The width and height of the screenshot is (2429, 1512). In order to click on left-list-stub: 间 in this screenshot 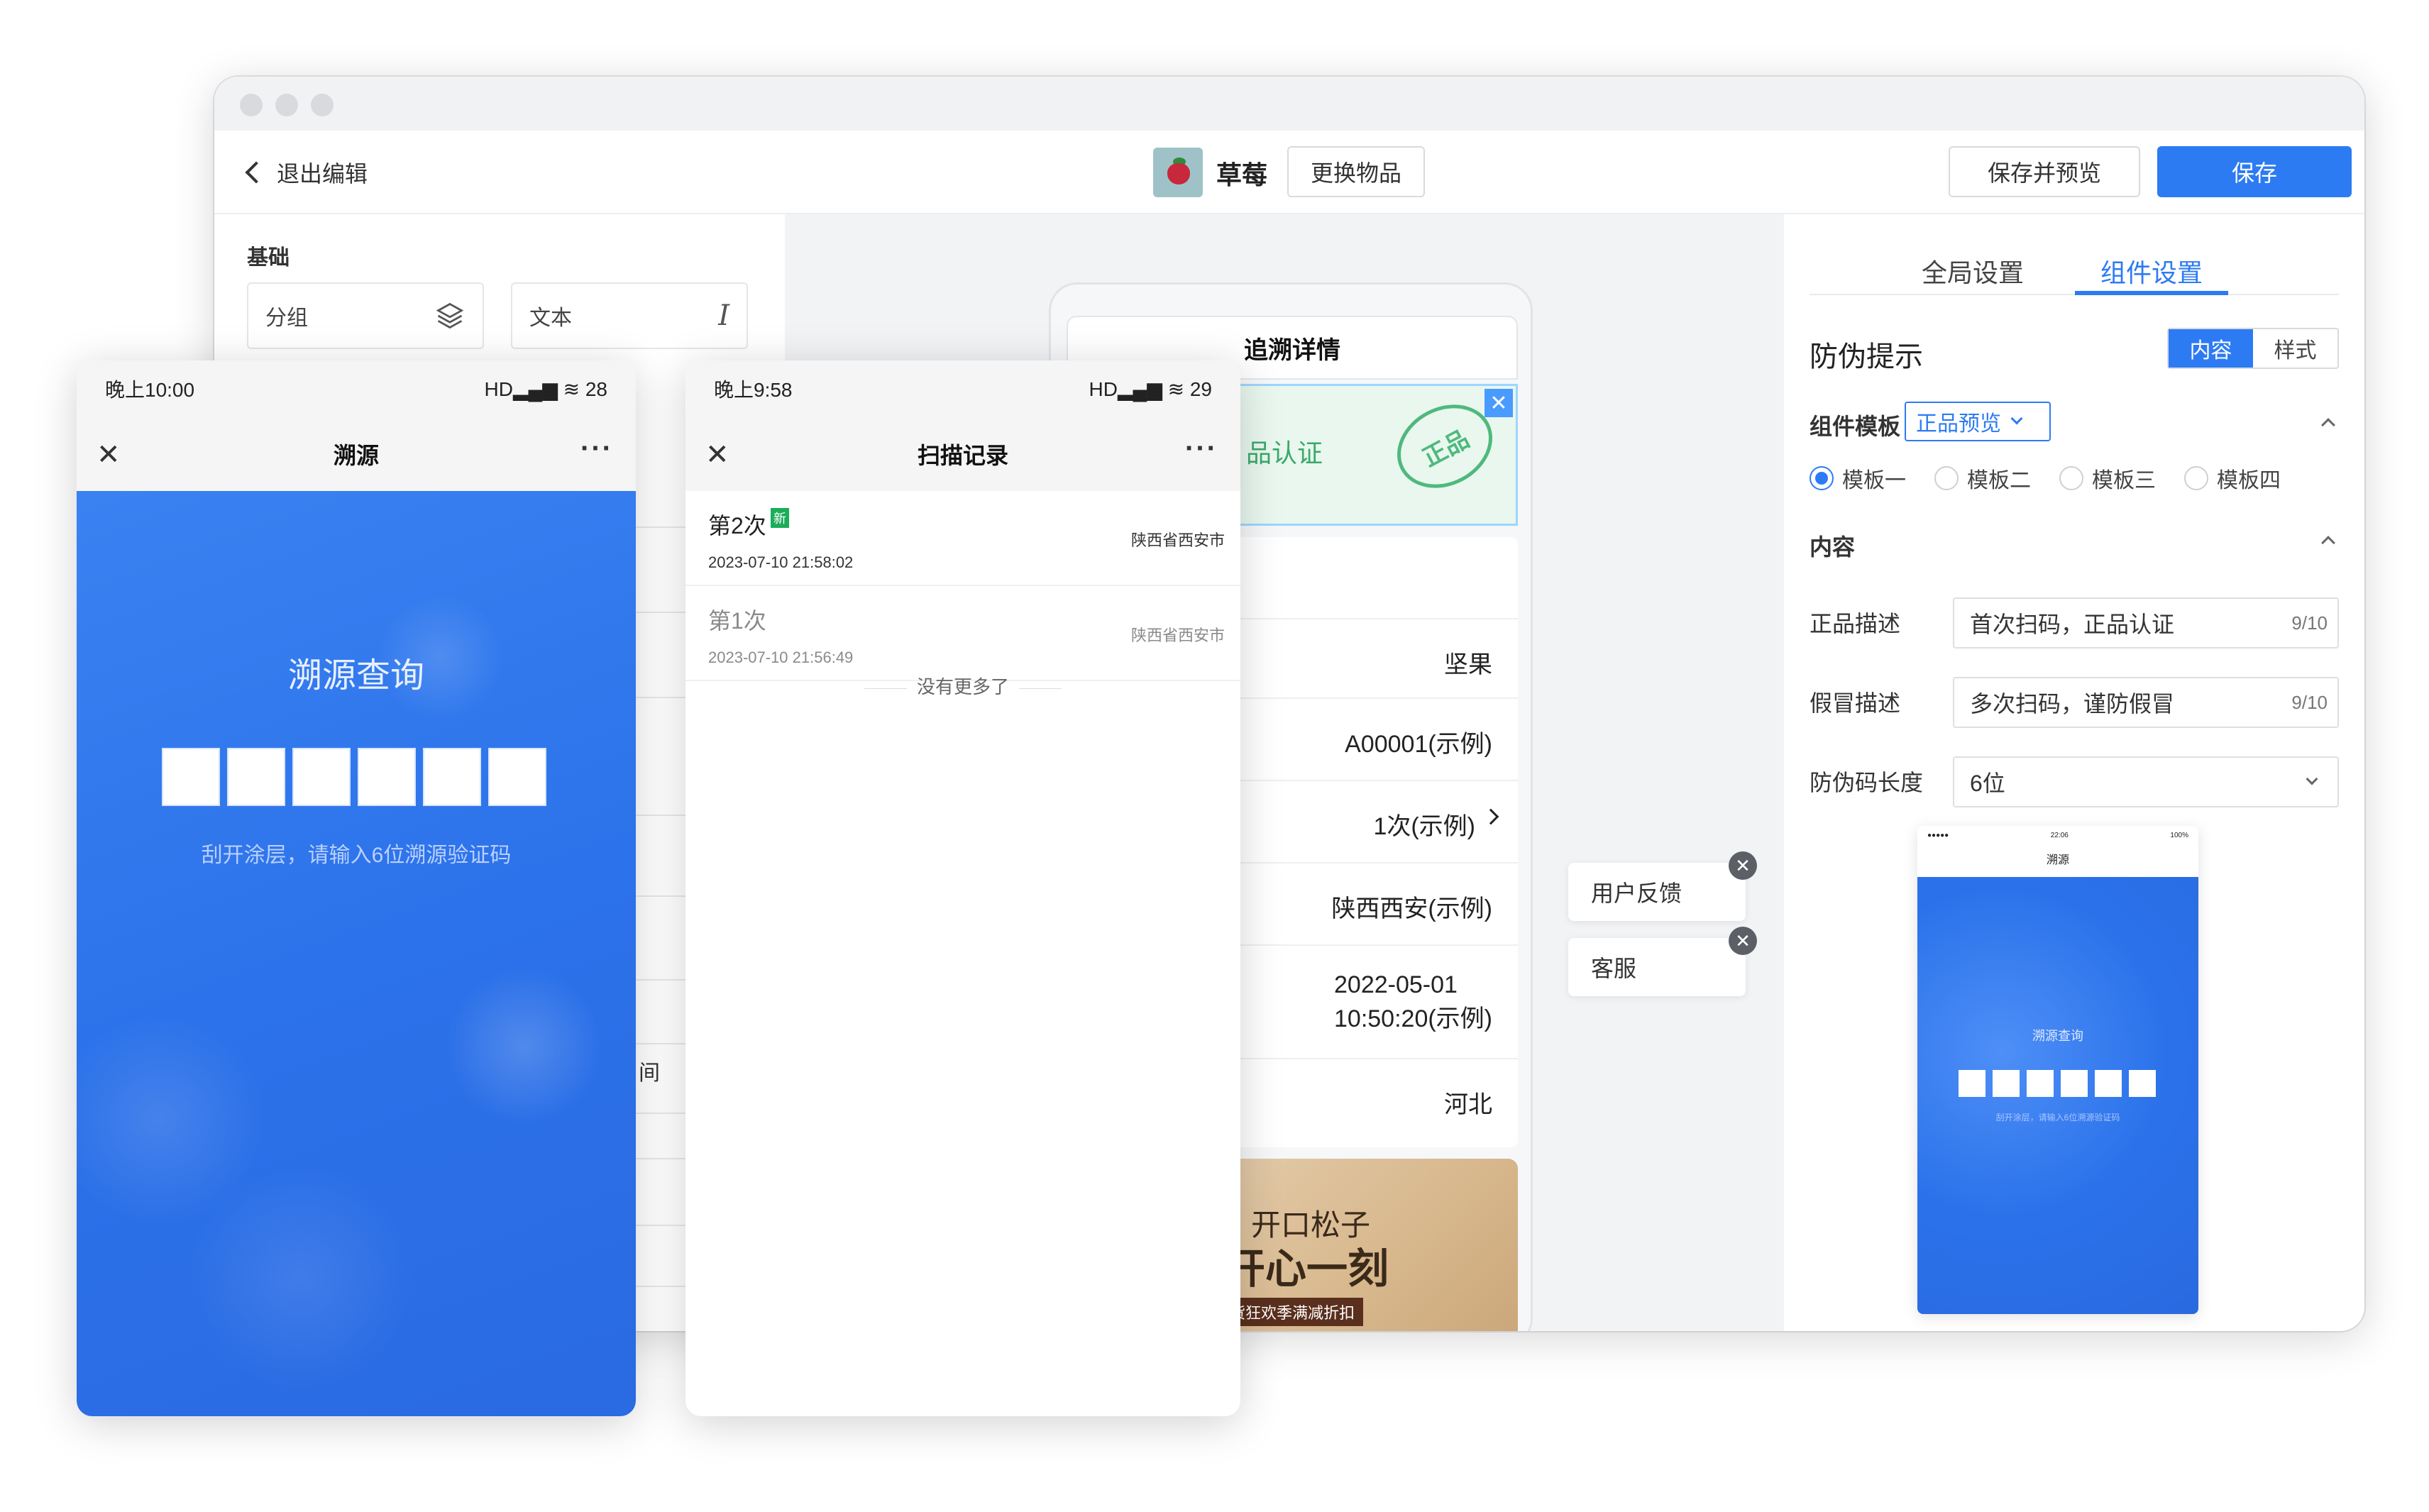, I will do `click(650, 1073)`.